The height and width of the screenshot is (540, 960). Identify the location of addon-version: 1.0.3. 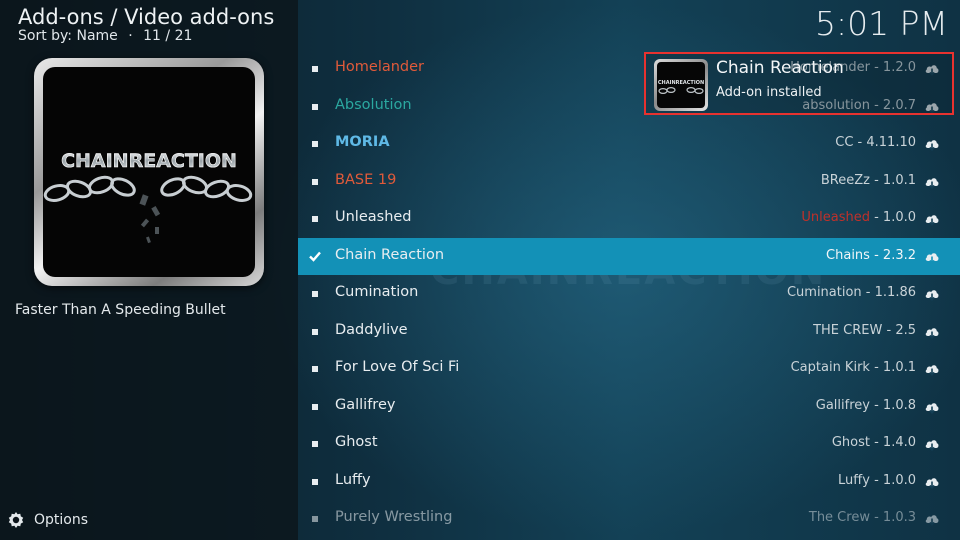
(899, 517).